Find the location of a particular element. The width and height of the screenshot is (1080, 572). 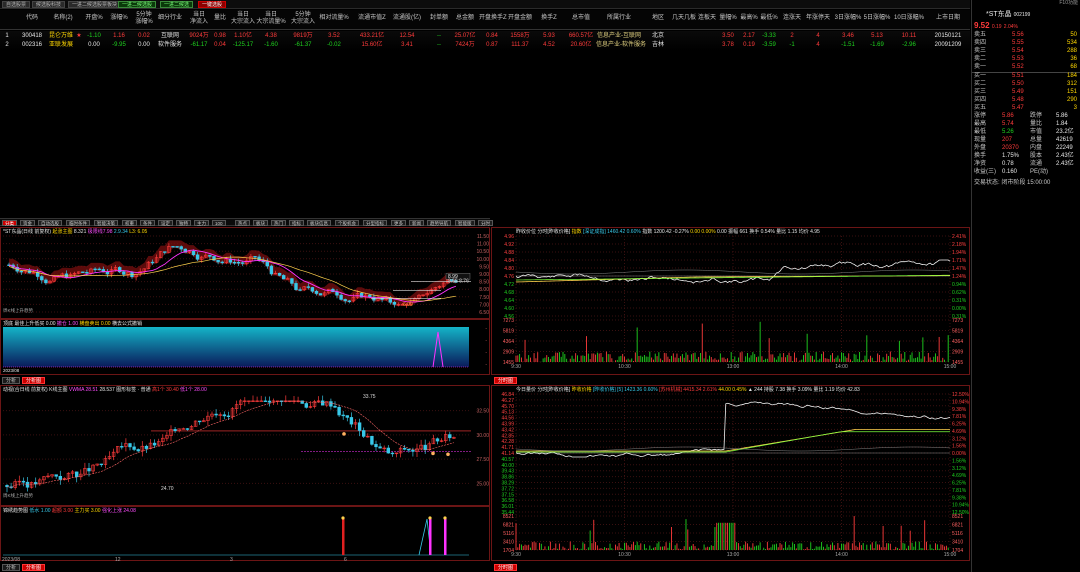

tab-houxuan-keji: 候选股科技 is located at coordinates (49, 4).